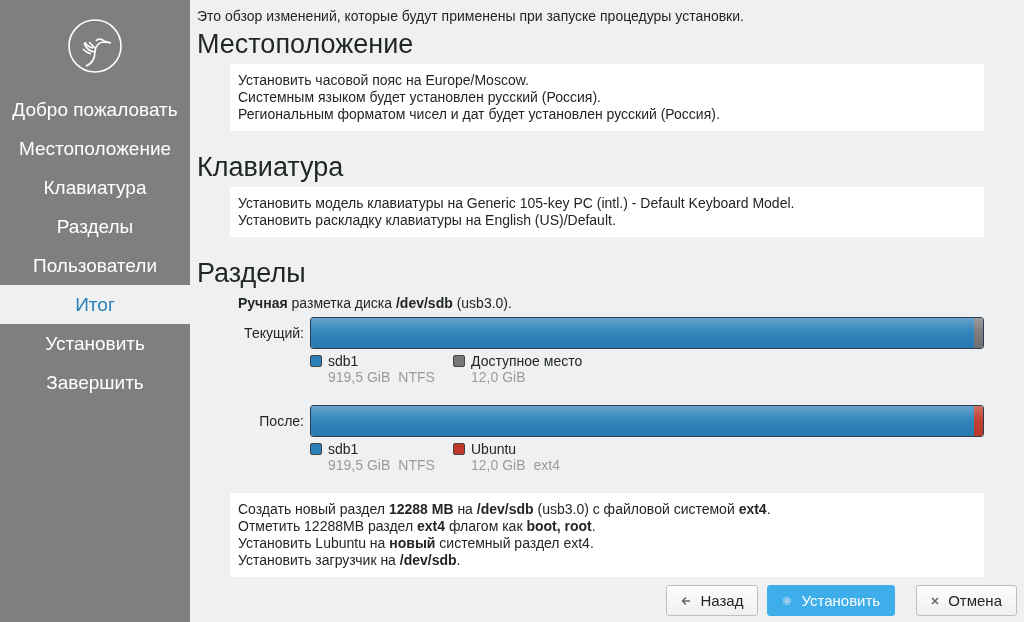  Describe the element at coordinates (420, 97) in the screenshot. I see `summary-line: Системным языком будет установлен русский (Россия).` at that location.